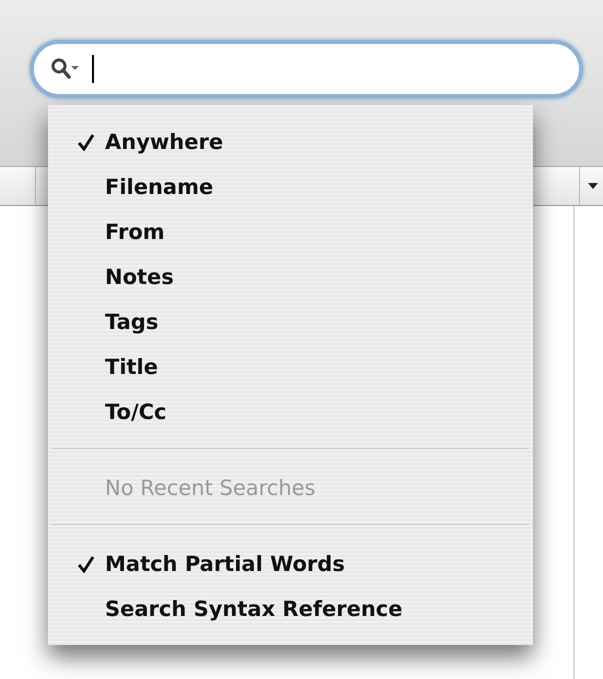  What do you see at coordinates (593, 186) in the screenshot?
I see `caret-icon` at bounding box center [593, 186].